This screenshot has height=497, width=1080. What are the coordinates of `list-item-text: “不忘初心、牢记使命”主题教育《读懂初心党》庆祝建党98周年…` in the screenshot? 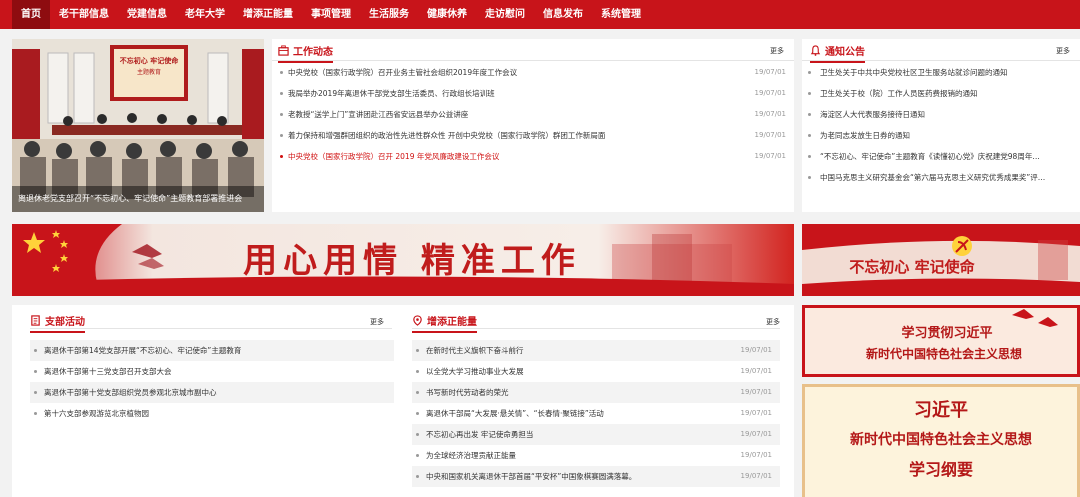 It's located at (930, 156).